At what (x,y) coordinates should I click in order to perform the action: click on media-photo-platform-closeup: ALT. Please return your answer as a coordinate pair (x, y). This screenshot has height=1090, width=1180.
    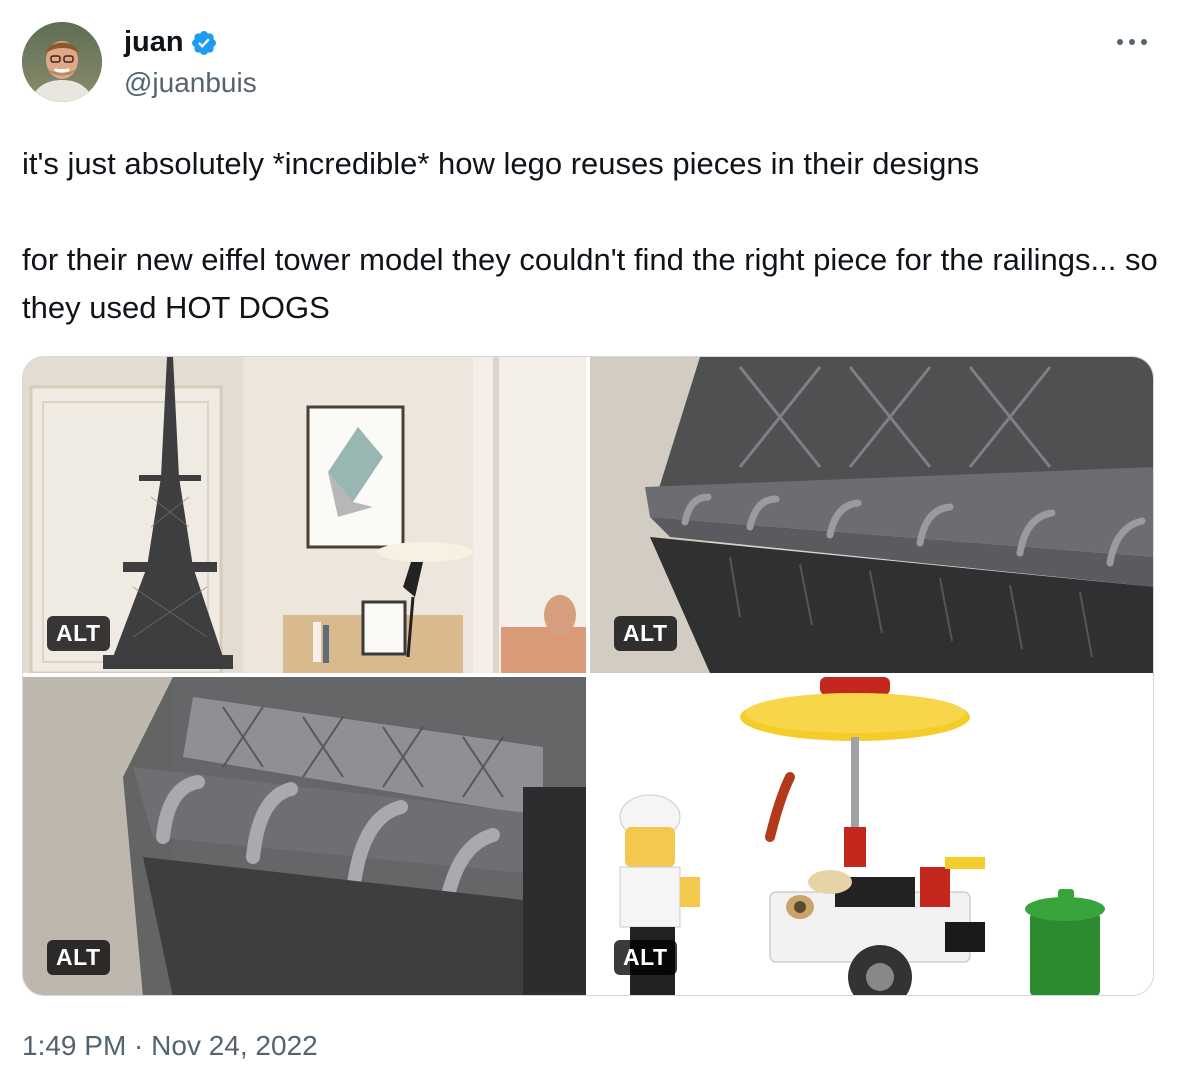
    Looking at the image, I should click on (871, 515).